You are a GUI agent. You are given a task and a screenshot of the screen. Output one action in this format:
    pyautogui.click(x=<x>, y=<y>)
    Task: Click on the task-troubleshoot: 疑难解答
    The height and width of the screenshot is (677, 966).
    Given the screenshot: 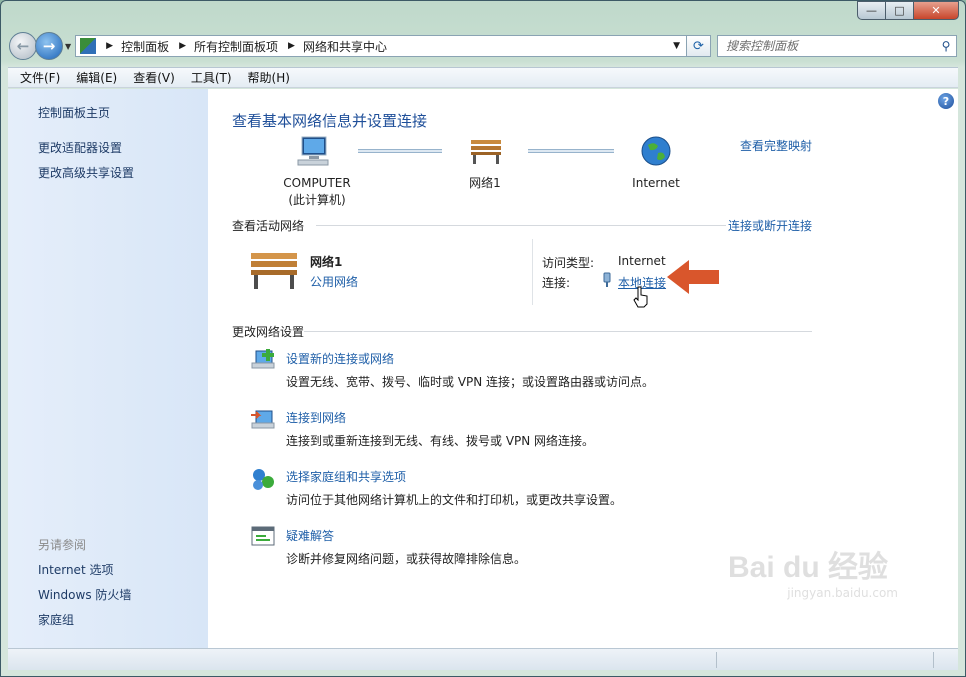 What is the action you would take?
    pyautogui.click(x=310, y=535)
    